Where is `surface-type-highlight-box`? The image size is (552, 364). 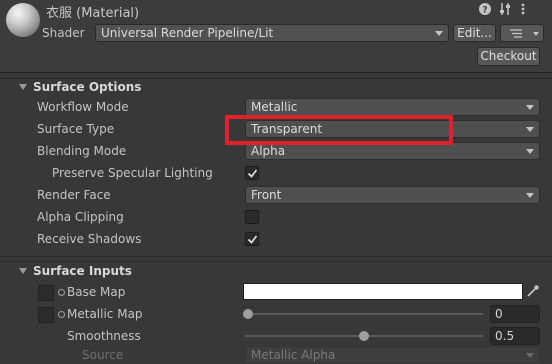 surface-type-highlight-box is located at coordinates (339, 130).